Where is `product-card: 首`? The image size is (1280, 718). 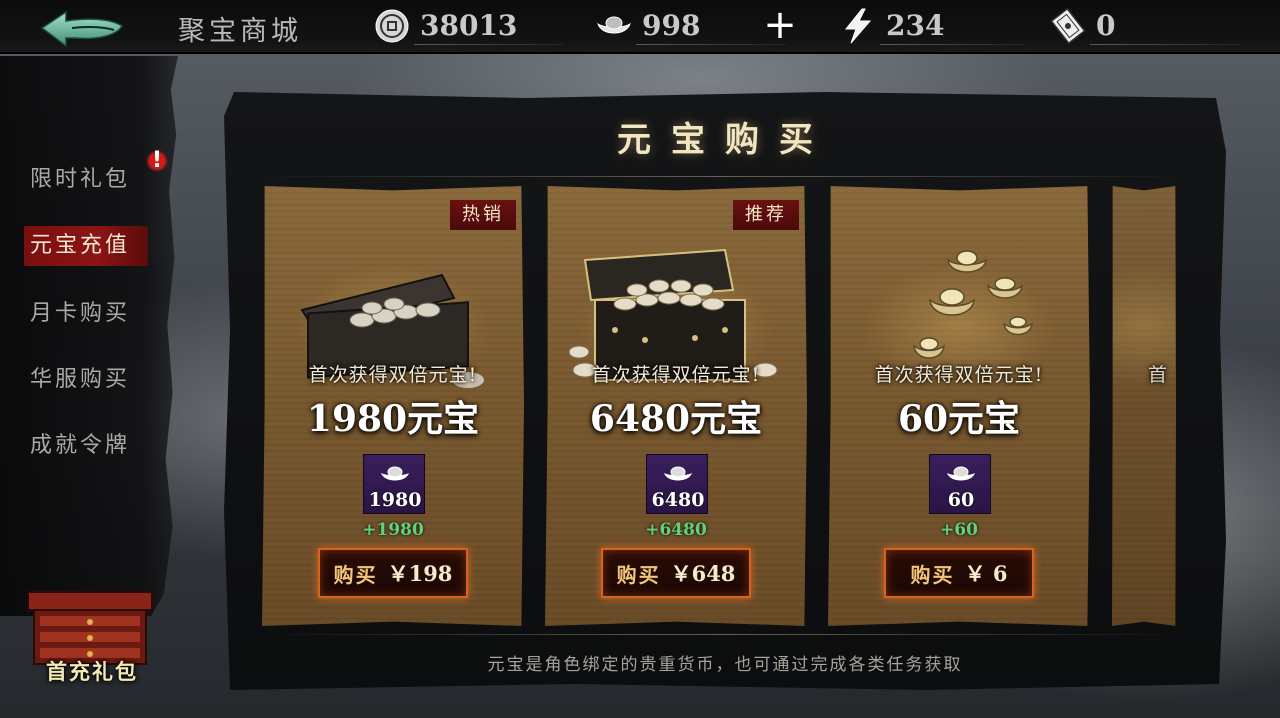
product-card: 首 is located at coordinates (1144, 406).